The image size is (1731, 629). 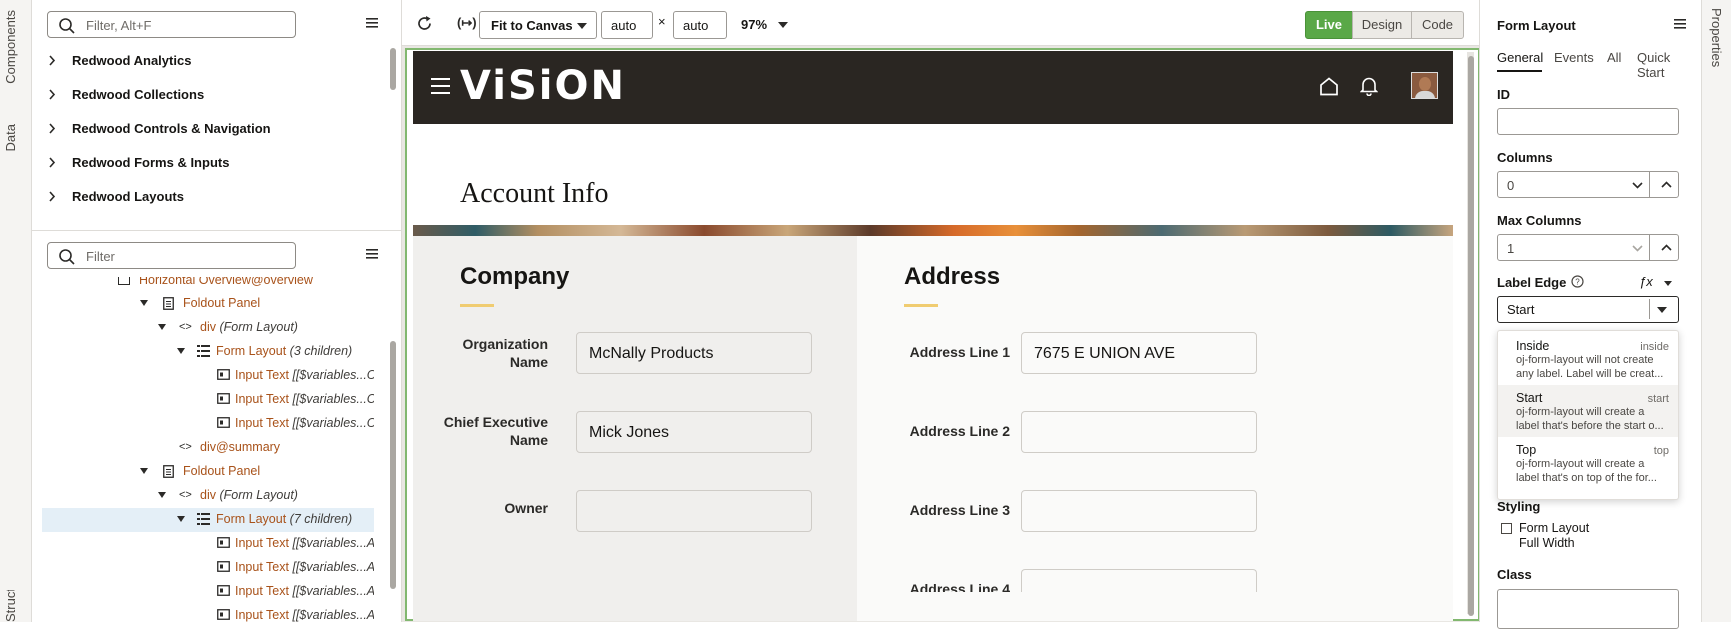 I want to click on company-heading: Company, so click(x=515, y=276).